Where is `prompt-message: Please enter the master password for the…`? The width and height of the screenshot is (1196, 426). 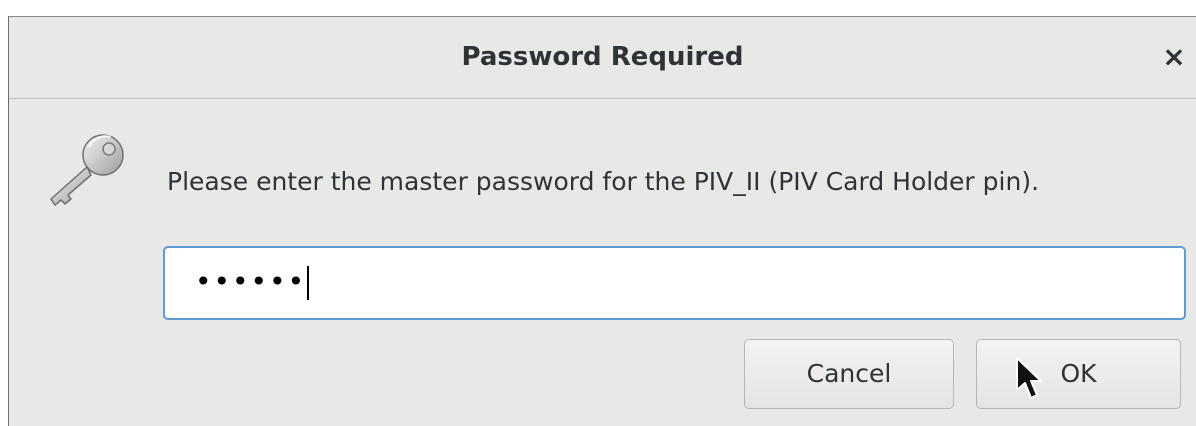
prompt-message: Please enter the master password for the… is located at coordinates (603, 181).